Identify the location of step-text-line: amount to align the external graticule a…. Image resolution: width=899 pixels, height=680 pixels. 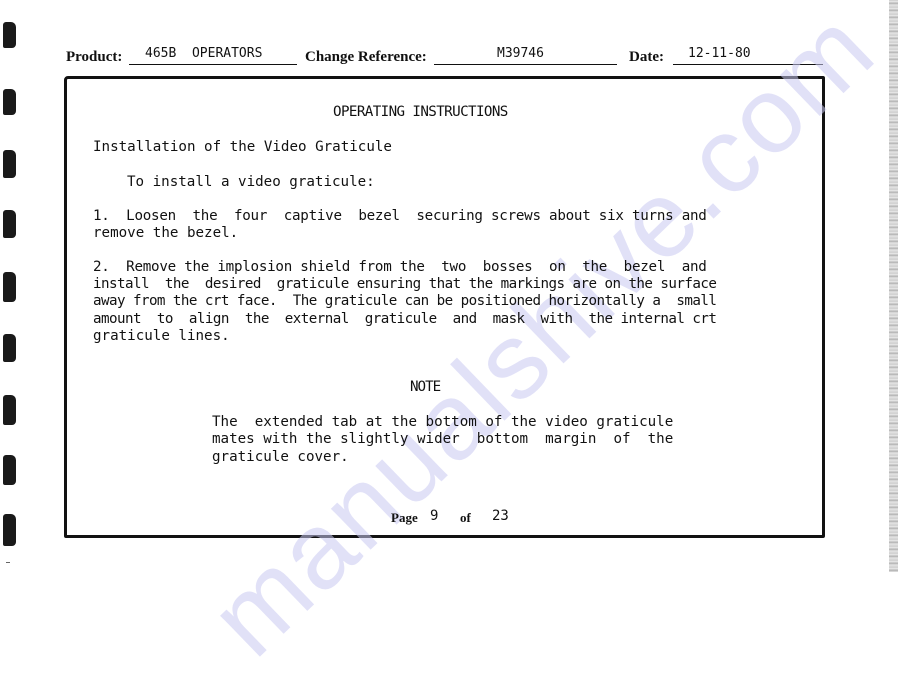
(405, 319).